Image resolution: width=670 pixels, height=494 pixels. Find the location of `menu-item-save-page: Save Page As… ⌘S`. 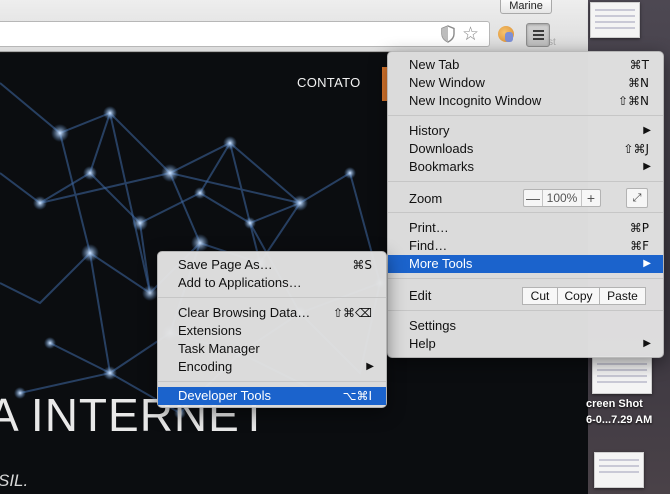

menu-item-save-page: Save Page As… ⌘S is located at coordinates (272, 265).